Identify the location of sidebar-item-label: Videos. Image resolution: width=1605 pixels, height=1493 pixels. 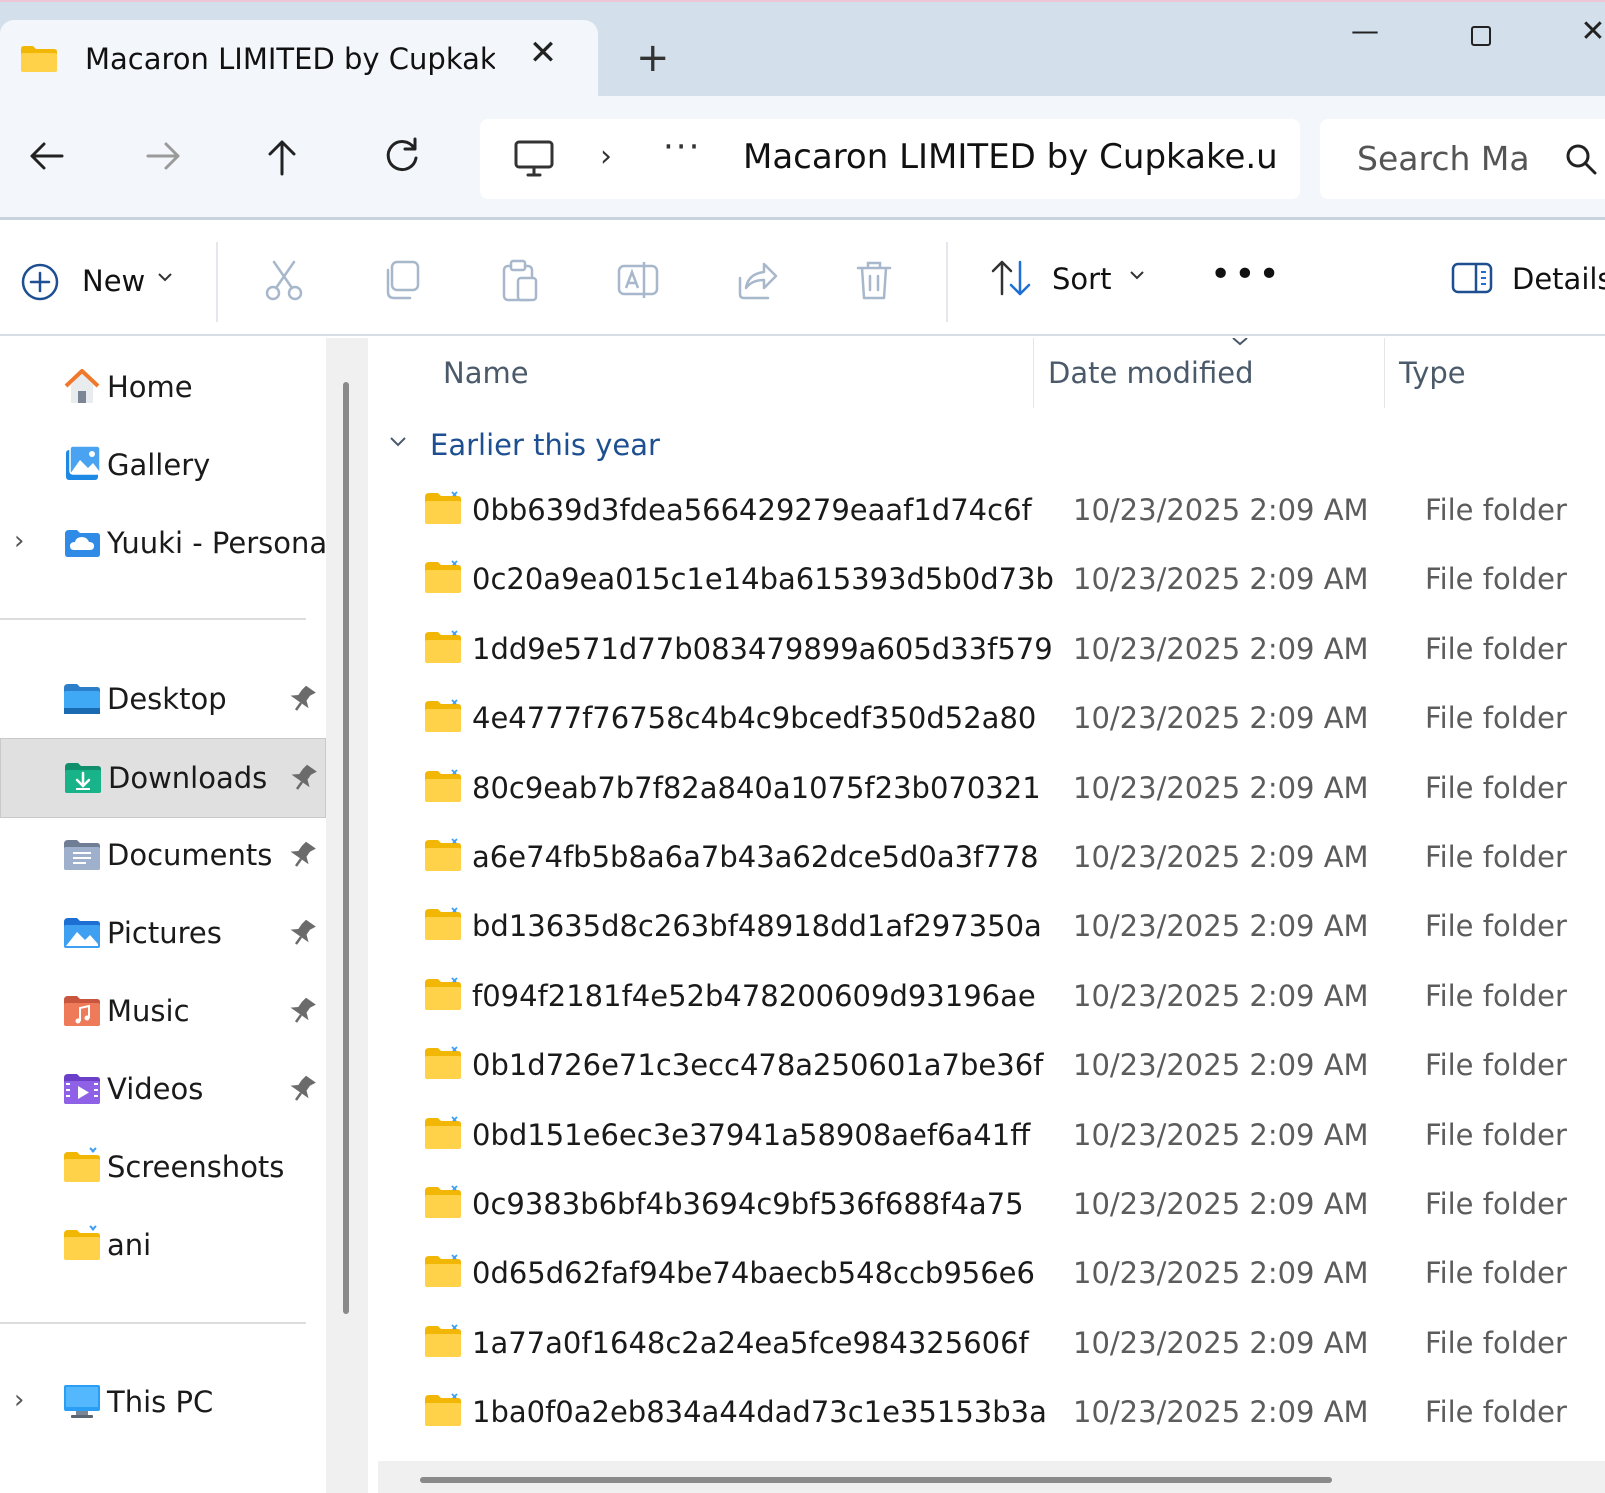
(155, 1089).